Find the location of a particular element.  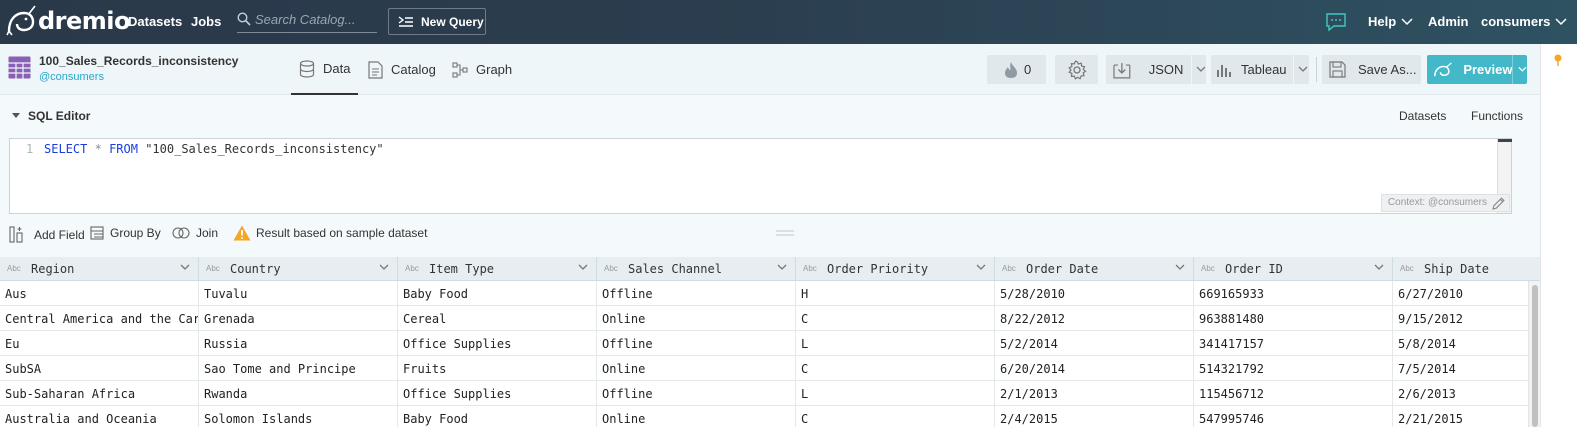

table-cell: Eu is located at coordinates (99, 343).